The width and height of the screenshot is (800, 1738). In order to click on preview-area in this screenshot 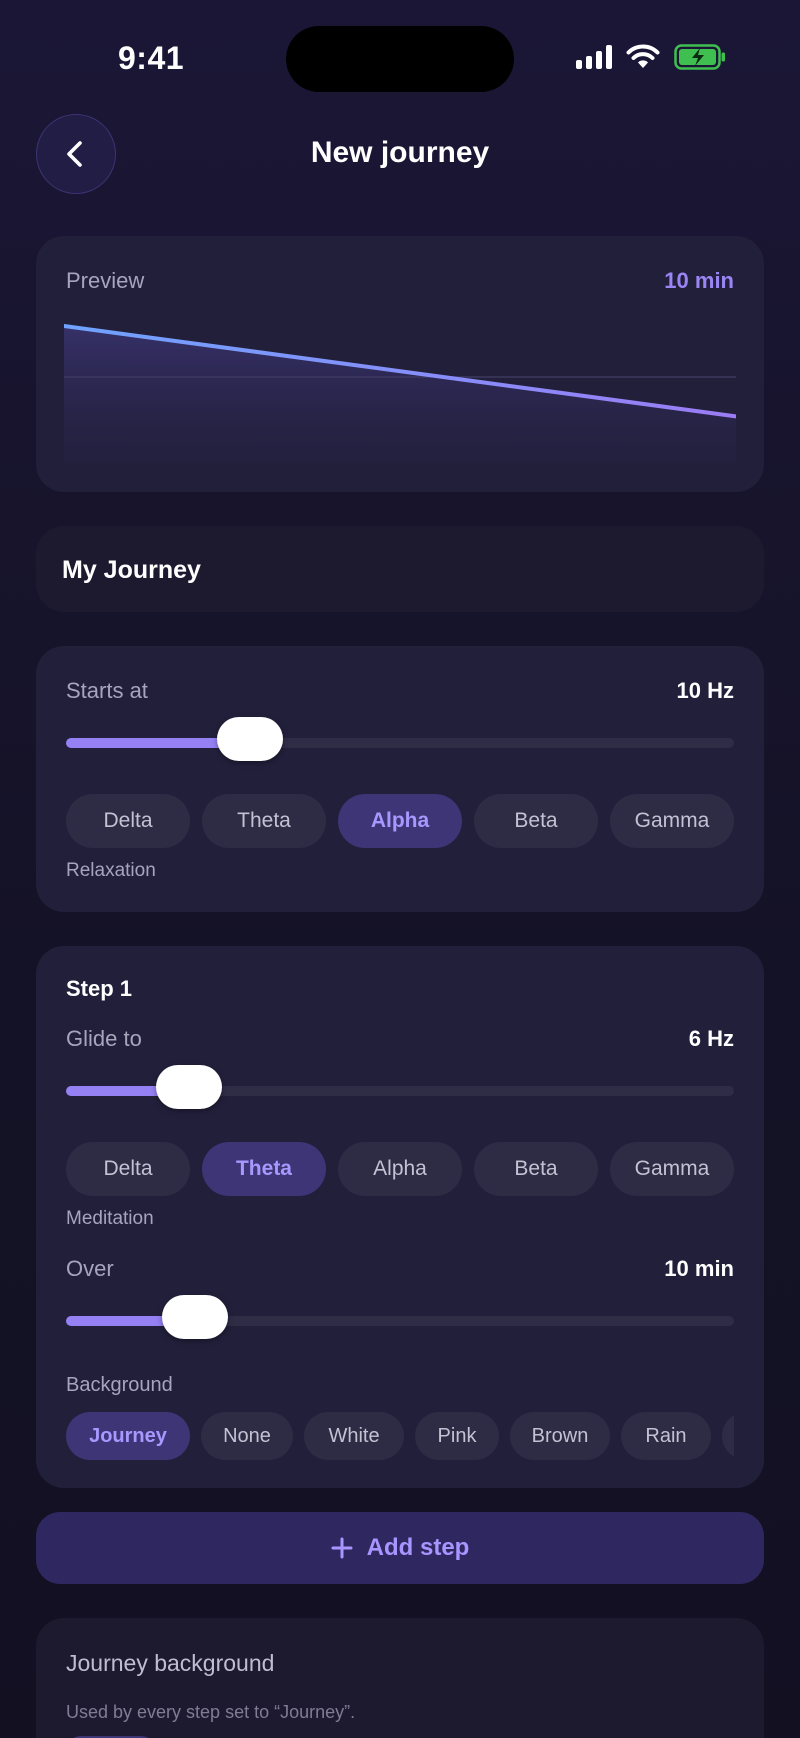, I will do `click(400, 395)`.